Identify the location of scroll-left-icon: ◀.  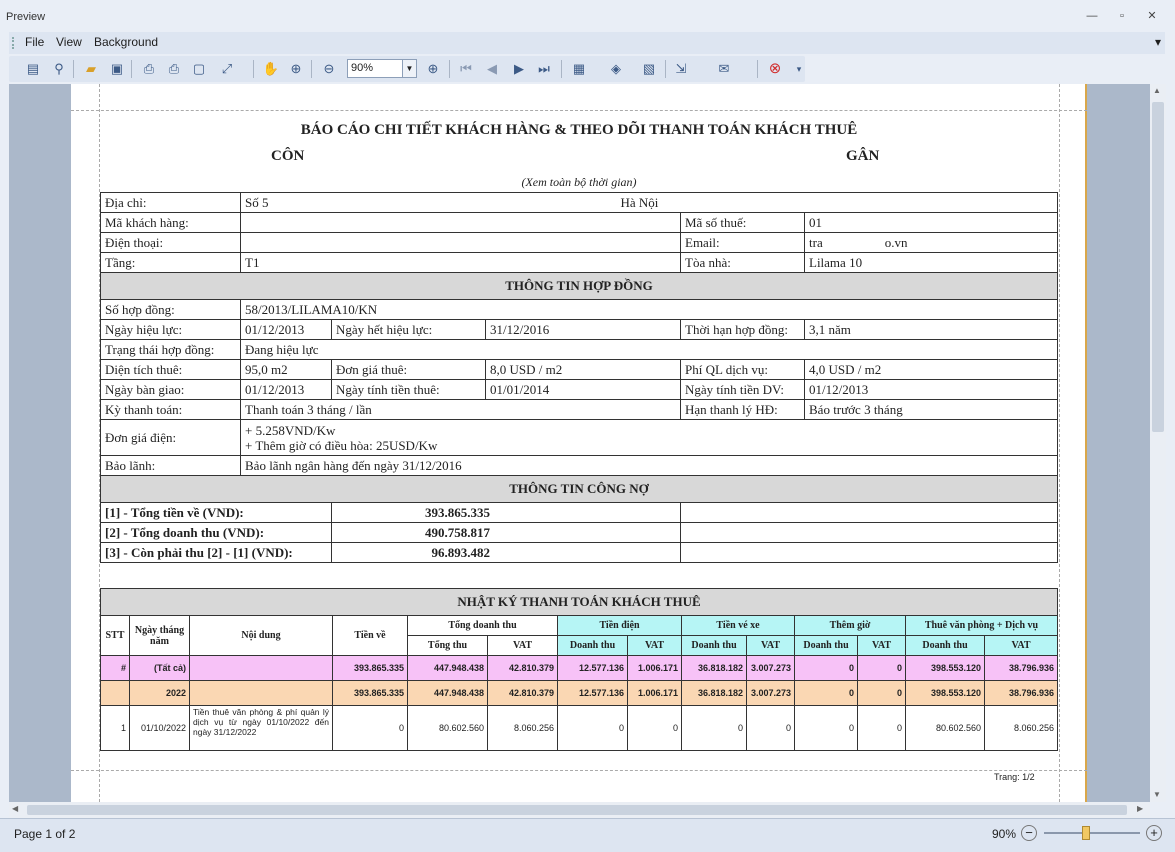
(15, 808).